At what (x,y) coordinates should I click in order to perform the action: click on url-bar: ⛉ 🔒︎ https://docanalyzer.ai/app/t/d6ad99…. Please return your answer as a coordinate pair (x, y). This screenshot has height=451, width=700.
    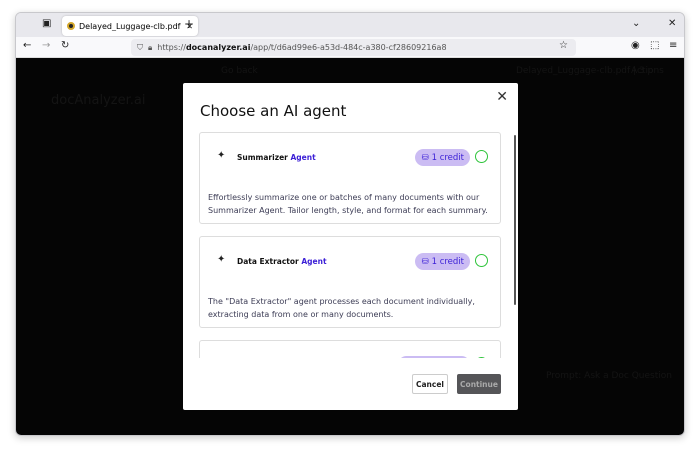
    Looking at the image, I should click on (353, 47).